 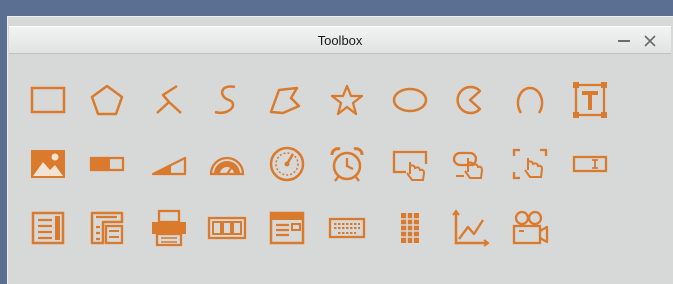 I want to click on text-icon, so click(x=590, y=100).